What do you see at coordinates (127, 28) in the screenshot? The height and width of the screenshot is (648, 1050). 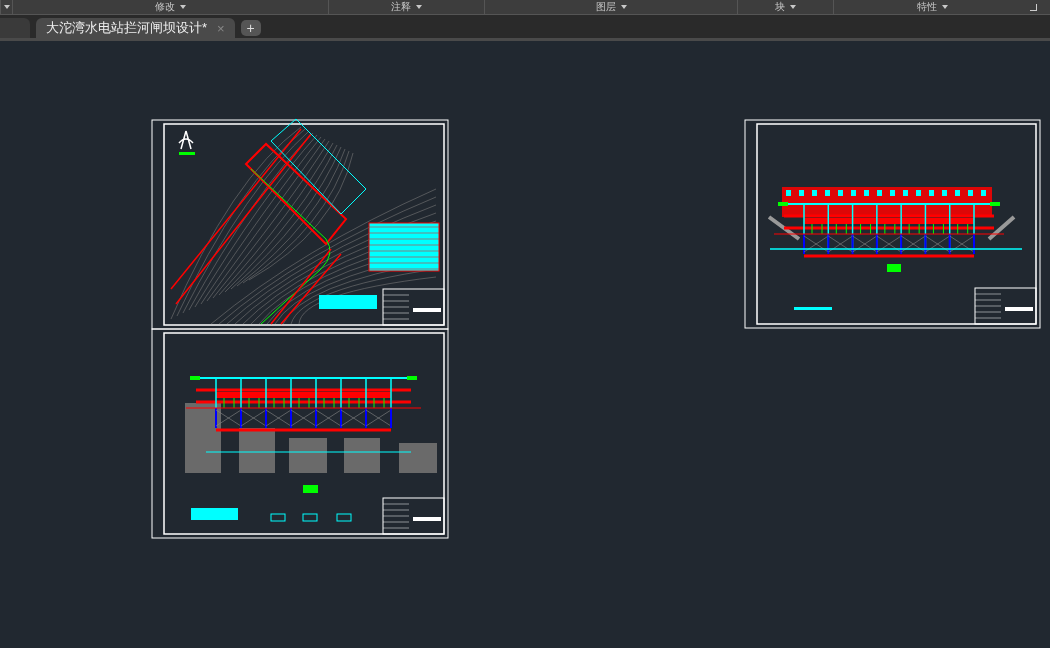 I see `tab-label: 大沱湾水电站拦河闸坝设计*` at bounding box center [127, 28].